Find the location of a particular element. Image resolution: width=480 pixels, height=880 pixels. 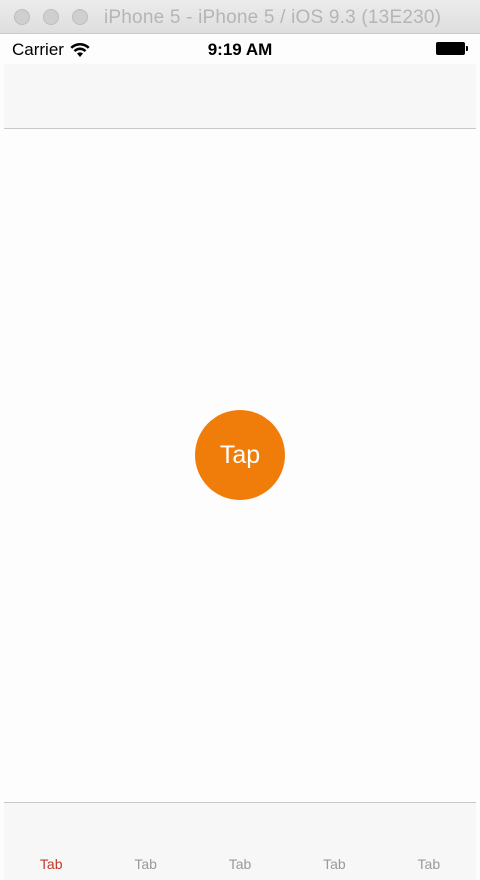

tab-3: Tab is located at coordinates (240, 841).